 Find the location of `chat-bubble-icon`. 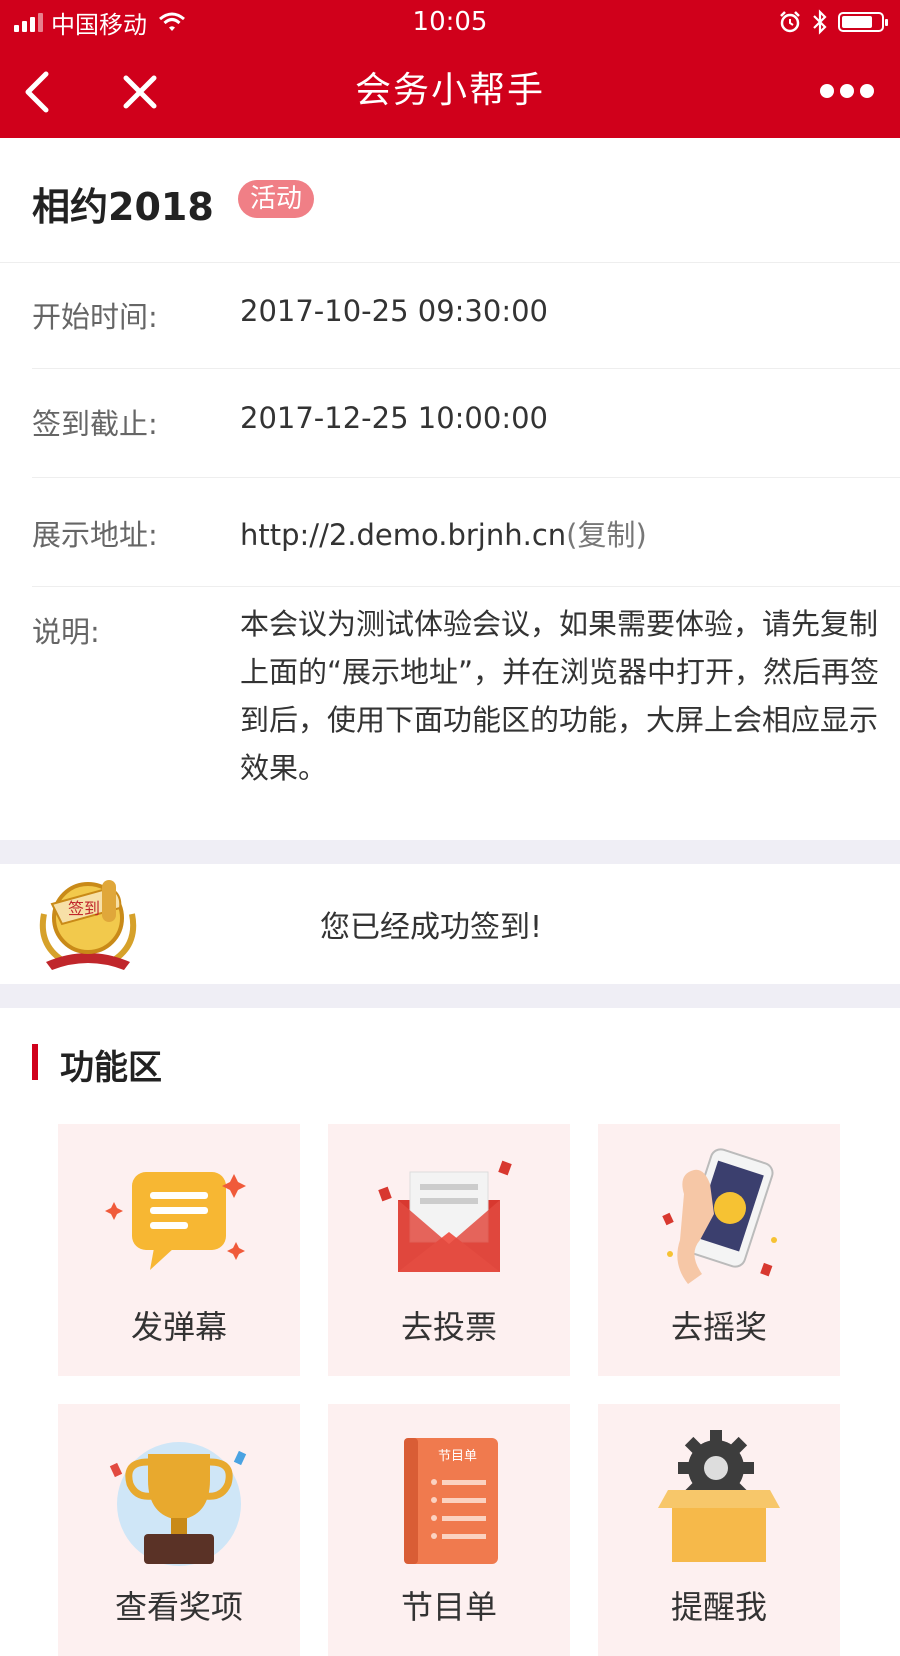

chat-bubble-icon is located at coordinates (175, 1221).